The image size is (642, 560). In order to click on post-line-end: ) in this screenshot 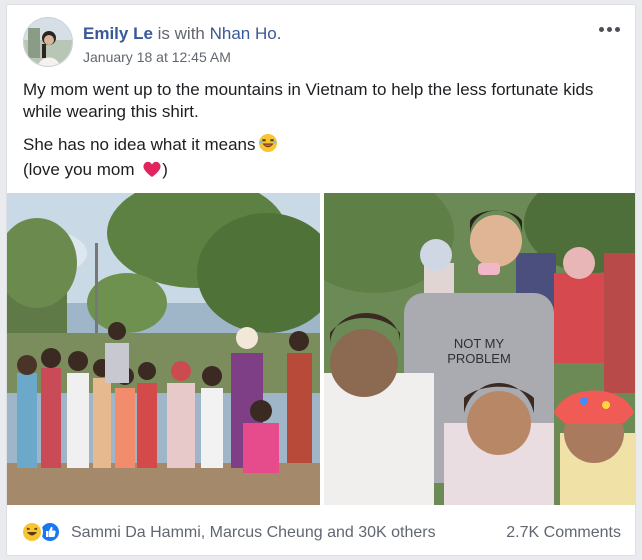, I will do `click(165, 169)`.